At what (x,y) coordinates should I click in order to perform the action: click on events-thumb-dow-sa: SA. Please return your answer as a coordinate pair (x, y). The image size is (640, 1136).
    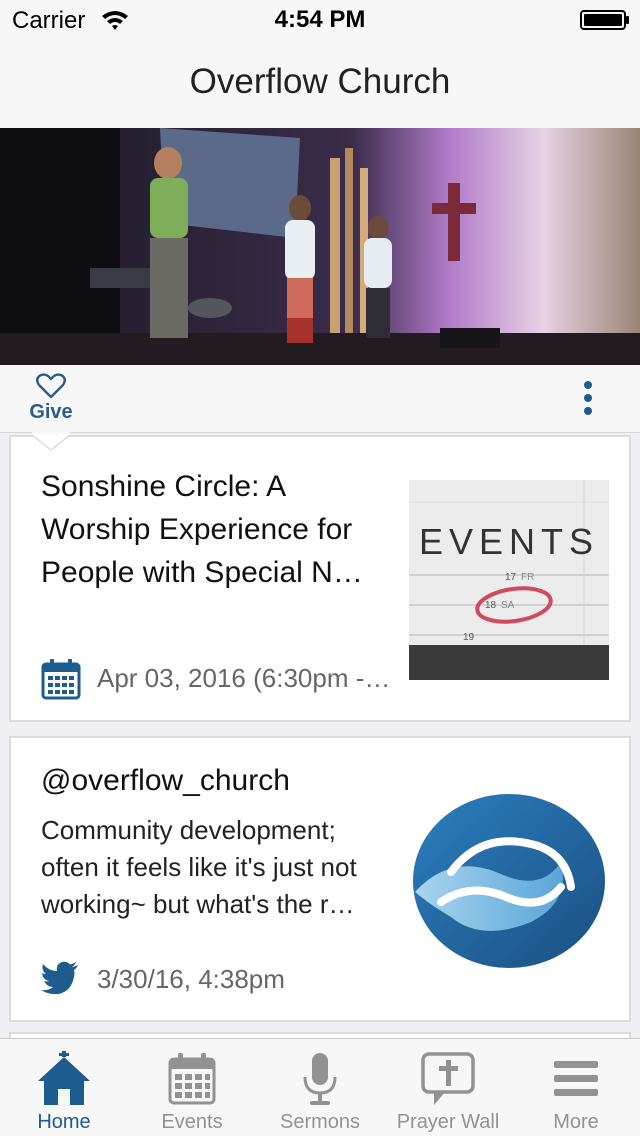
    Looking at the image, I should click on (508, 605).